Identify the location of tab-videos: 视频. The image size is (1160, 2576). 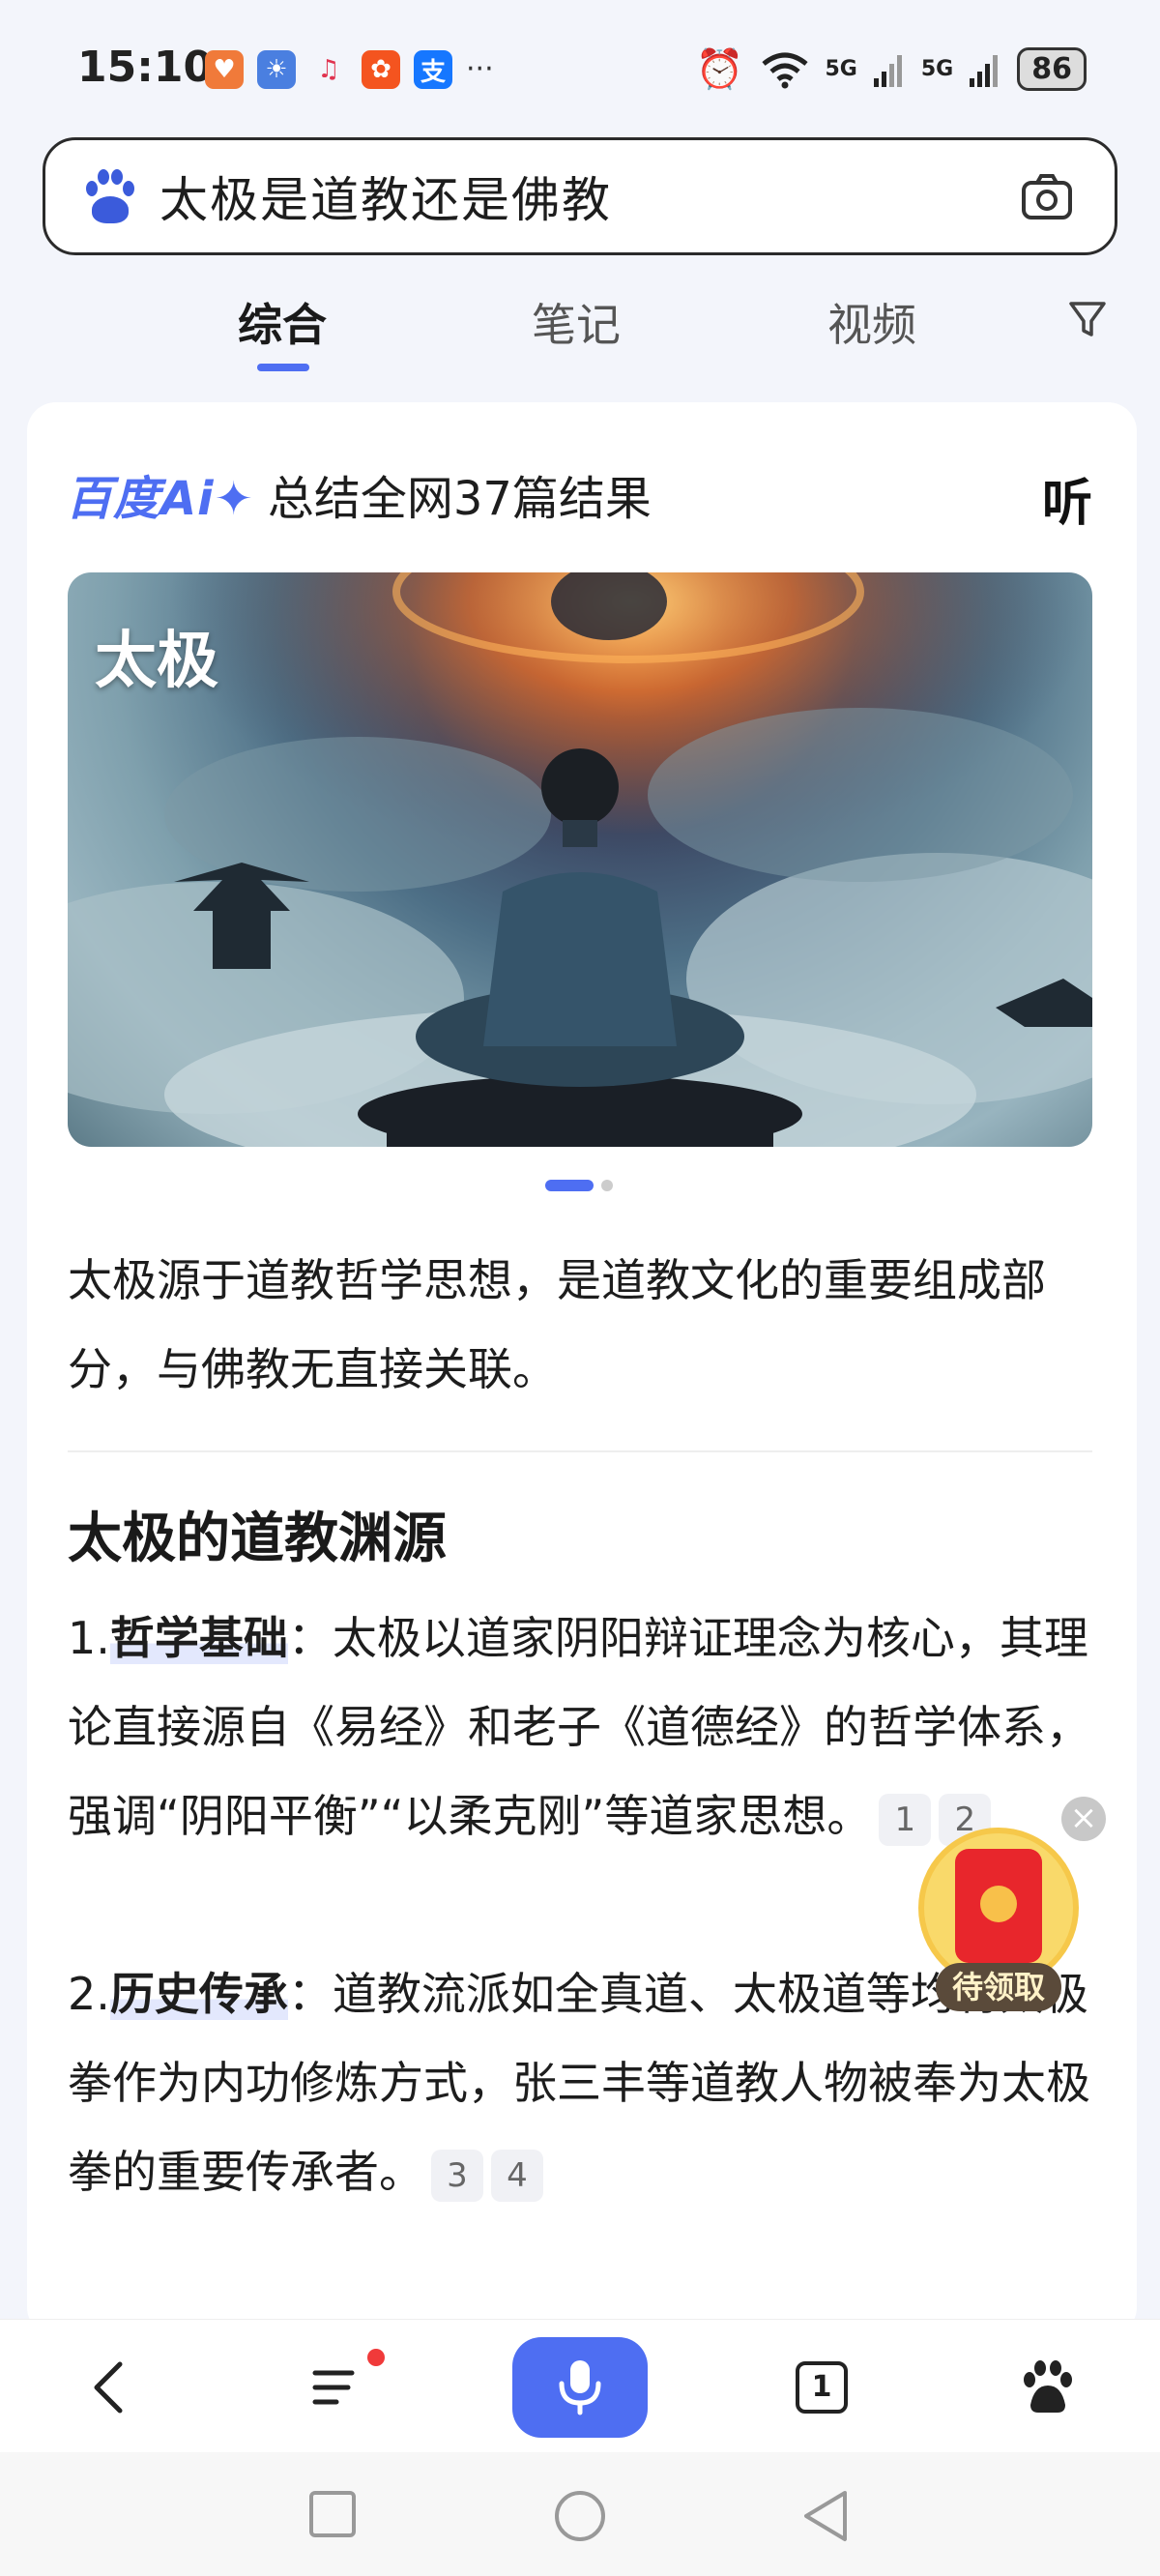
(871, 322).